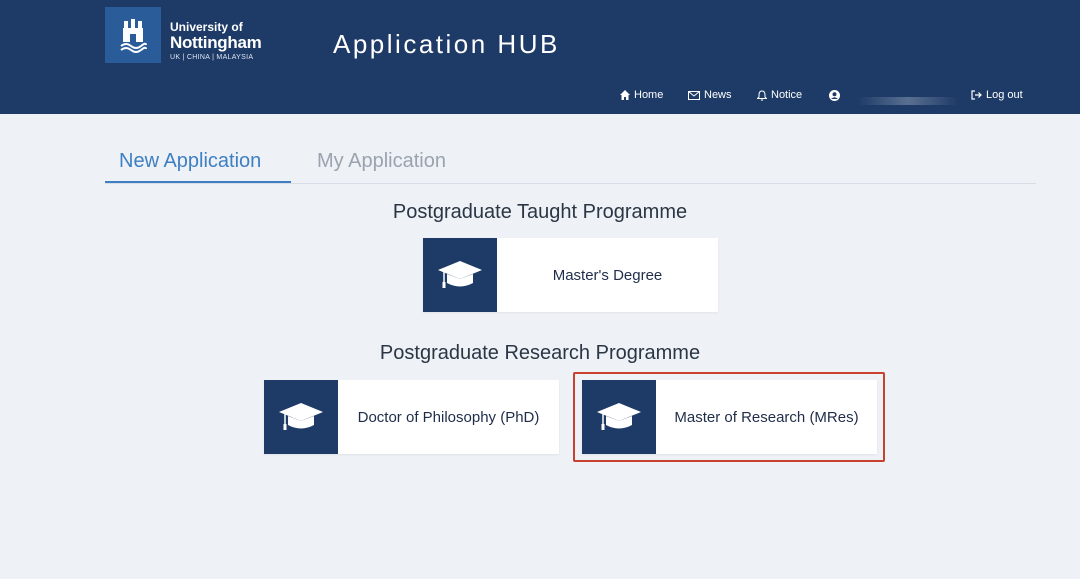 Image resolution: width=1080 pixels, height=579 pixels. I want to click on masters-degree-card: Master's Degree, so click(570, 275).